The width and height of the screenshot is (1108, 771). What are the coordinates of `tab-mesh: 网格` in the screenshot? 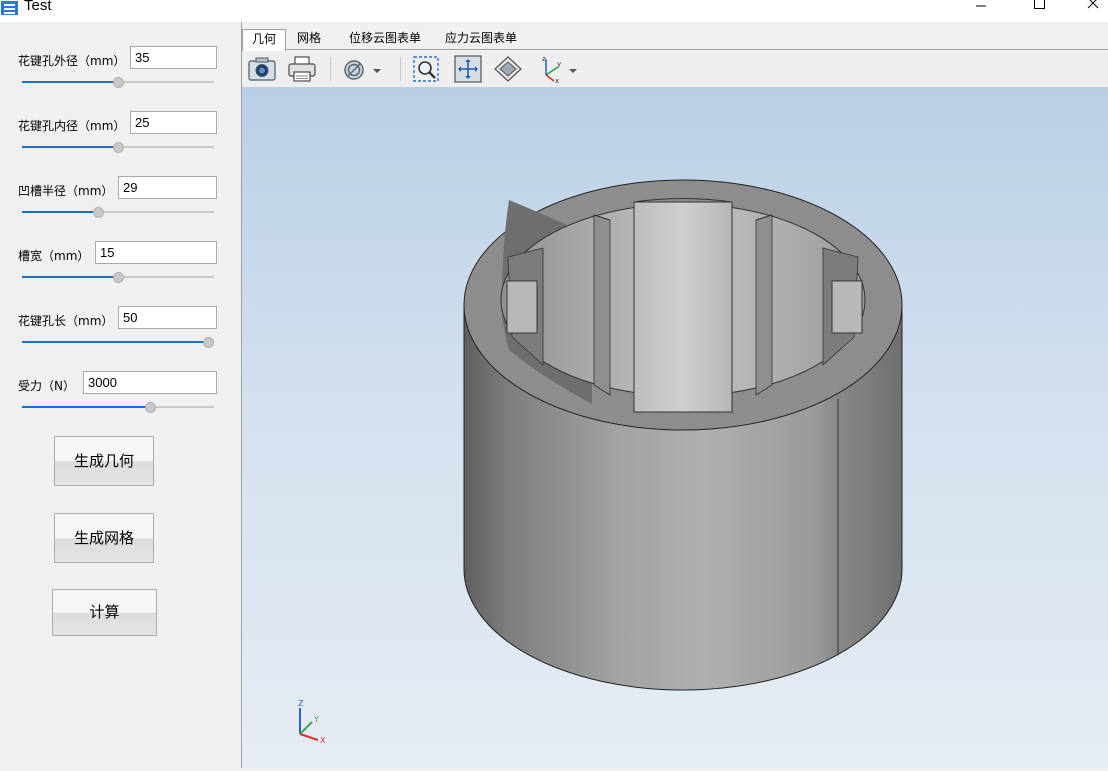 It's located at (309, 39).